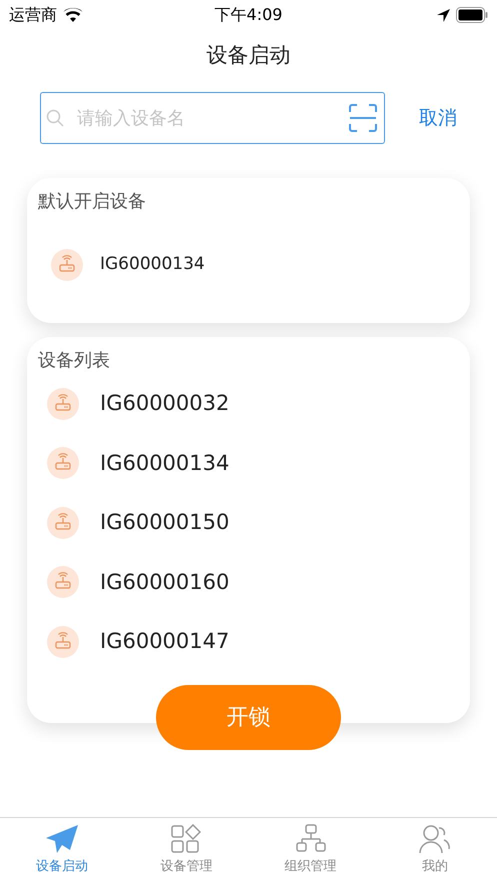 The width and height of the screenshot is (497, 883). Describe the element at coordinates (363, 118) in the screenshot. I see `scan-icon` at that location.